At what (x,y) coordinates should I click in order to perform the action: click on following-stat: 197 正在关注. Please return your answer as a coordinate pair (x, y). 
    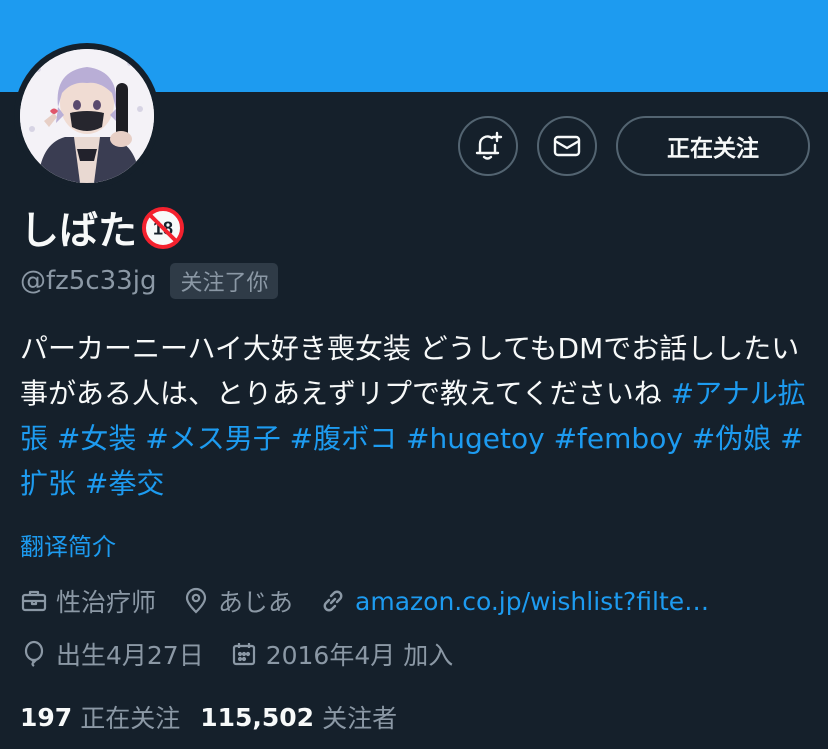
    Looking at the image, I should click on (100, 717).